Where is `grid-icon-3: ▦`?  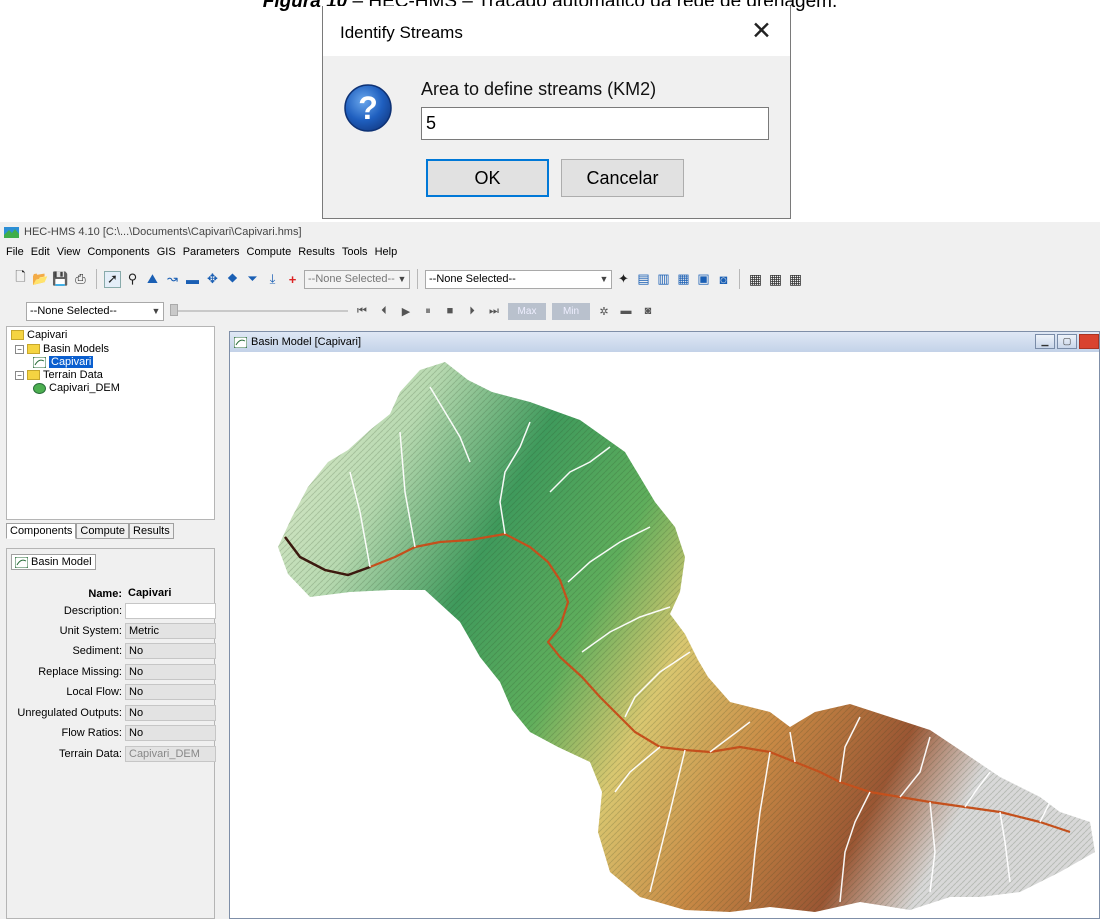
grid-icon-3: ▦ is located at coordinates (795, 279).